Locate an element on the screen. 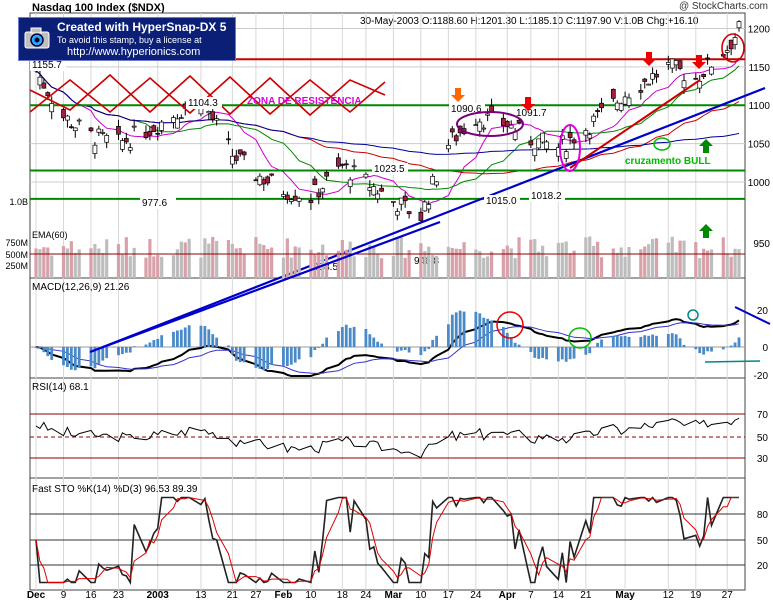 This screenshot has height=601, width=773. x-tick-label: Dec is located at coordinates (36, 595).